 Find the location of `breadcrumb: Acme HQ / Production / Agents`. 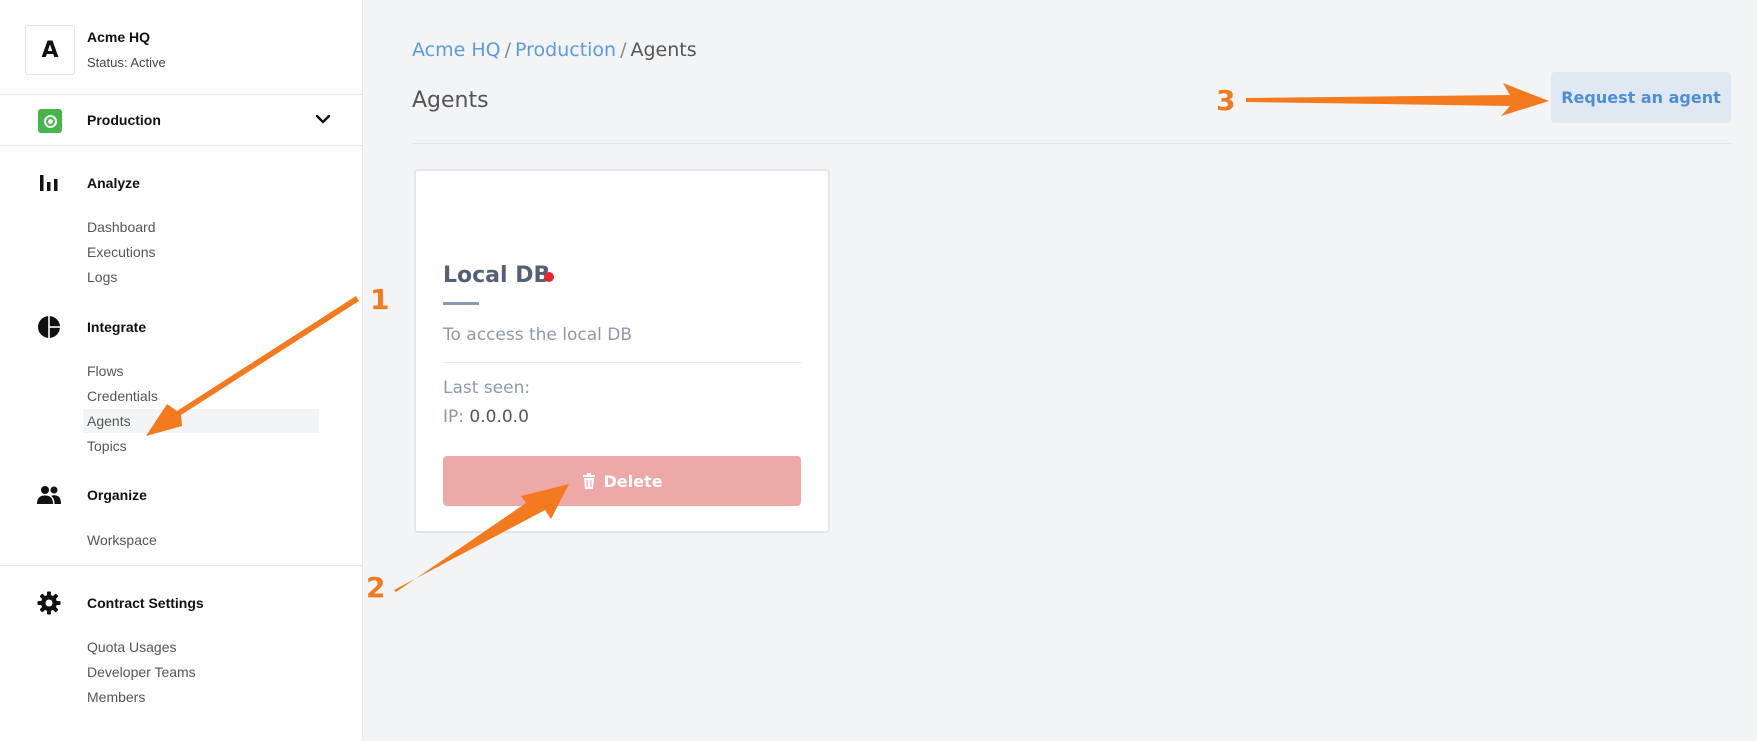

breadcrumb: Acme HQ / Production / Agents is located at coordinates (554, 50).